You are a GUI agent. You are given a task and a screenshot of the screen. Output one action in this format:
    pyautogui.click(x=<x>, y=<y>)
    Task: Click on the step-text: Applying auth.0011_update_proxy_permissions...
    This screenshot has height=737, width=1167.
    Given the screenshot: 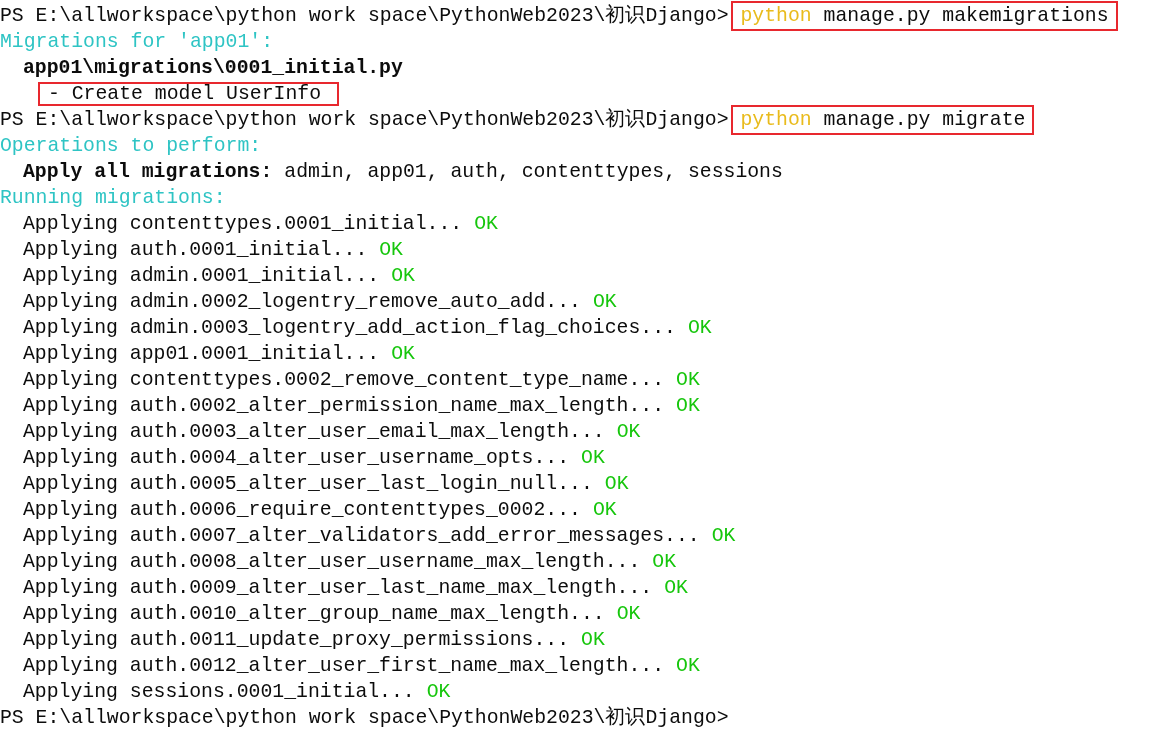 What is the action you would take?
    pyautogui.click(x=296, y=640)
    